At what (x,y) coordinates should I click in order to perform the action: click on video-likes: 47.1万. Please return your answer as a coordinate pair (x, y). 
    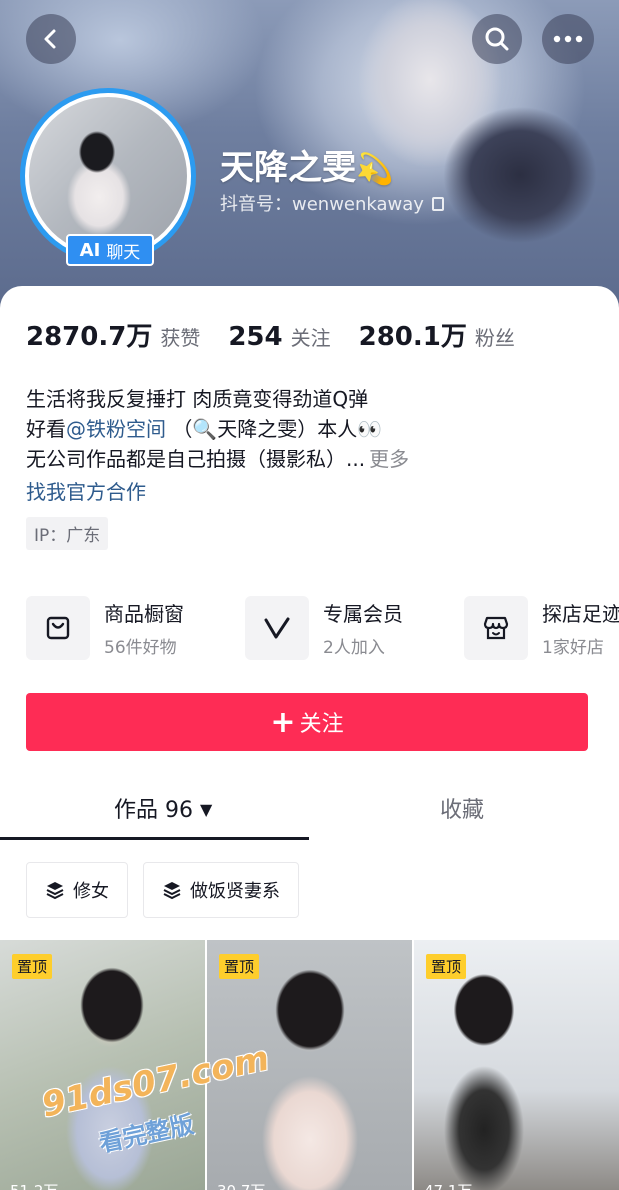
    Looking at the image, I should click on (448, 1185).